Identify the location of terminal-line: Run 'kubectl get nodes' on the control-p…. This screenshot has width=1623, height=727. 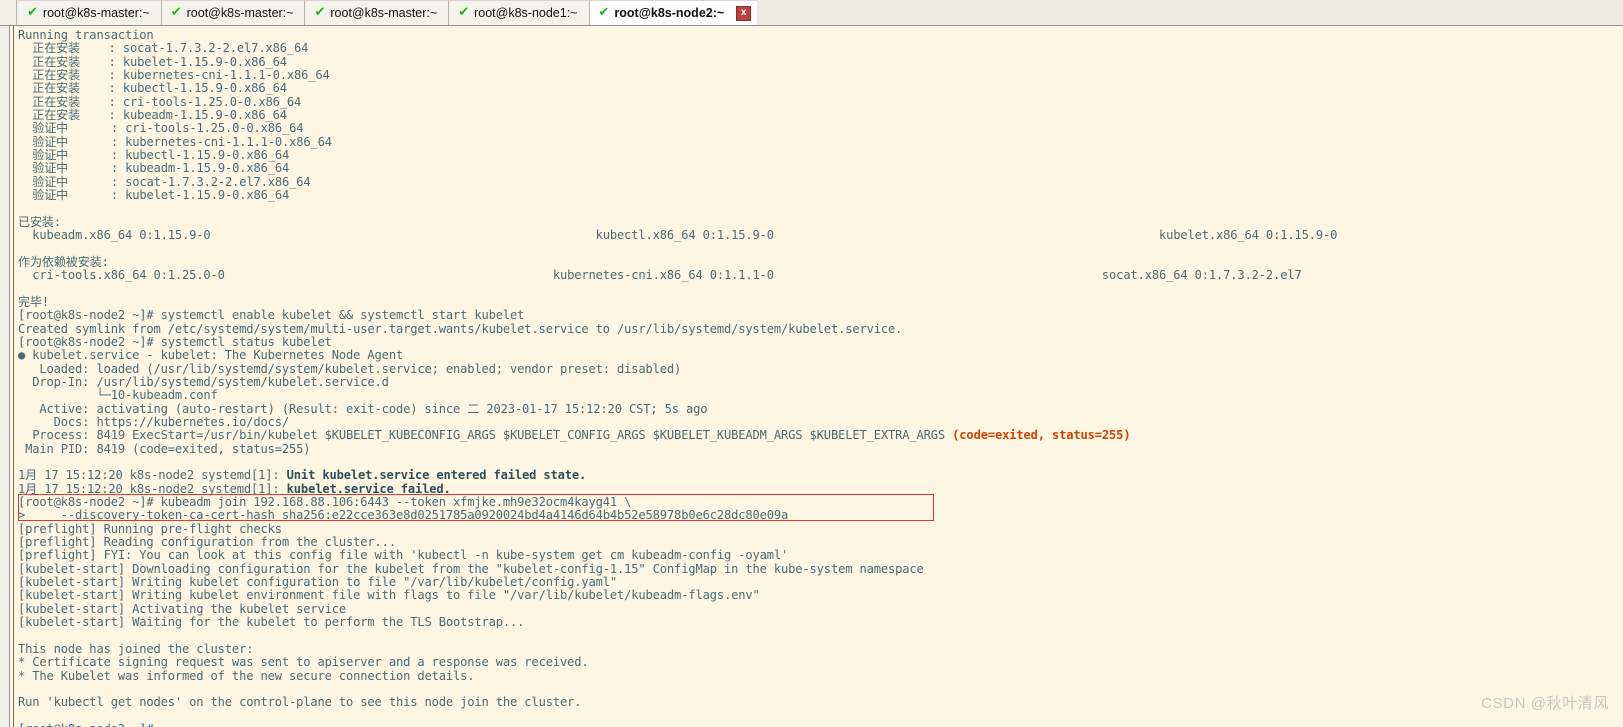
(300, 702).